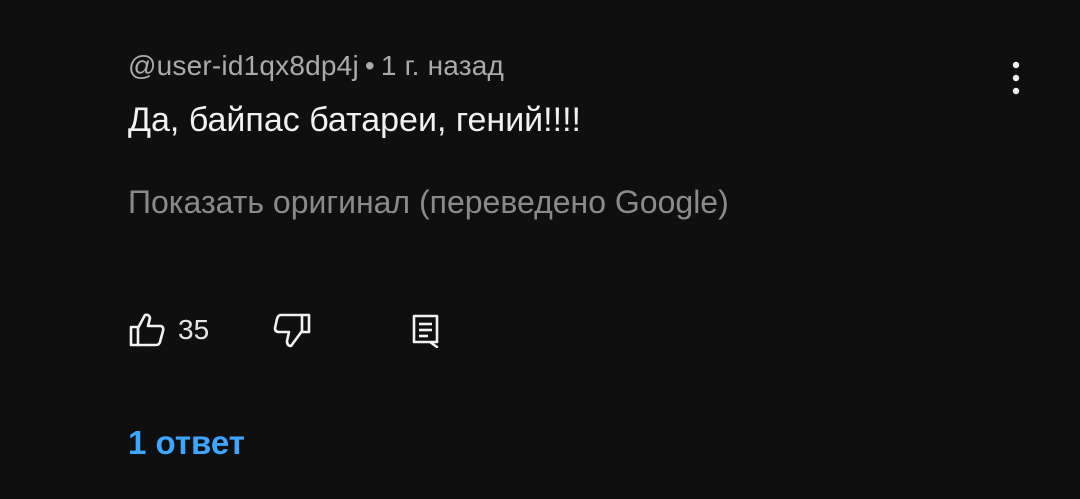 The width and height of the screenshot is (1080, 499). Describe the element at coordinates (186, 443) in the screenshot. I see `view-replies-button: 1 ответ` at that location.